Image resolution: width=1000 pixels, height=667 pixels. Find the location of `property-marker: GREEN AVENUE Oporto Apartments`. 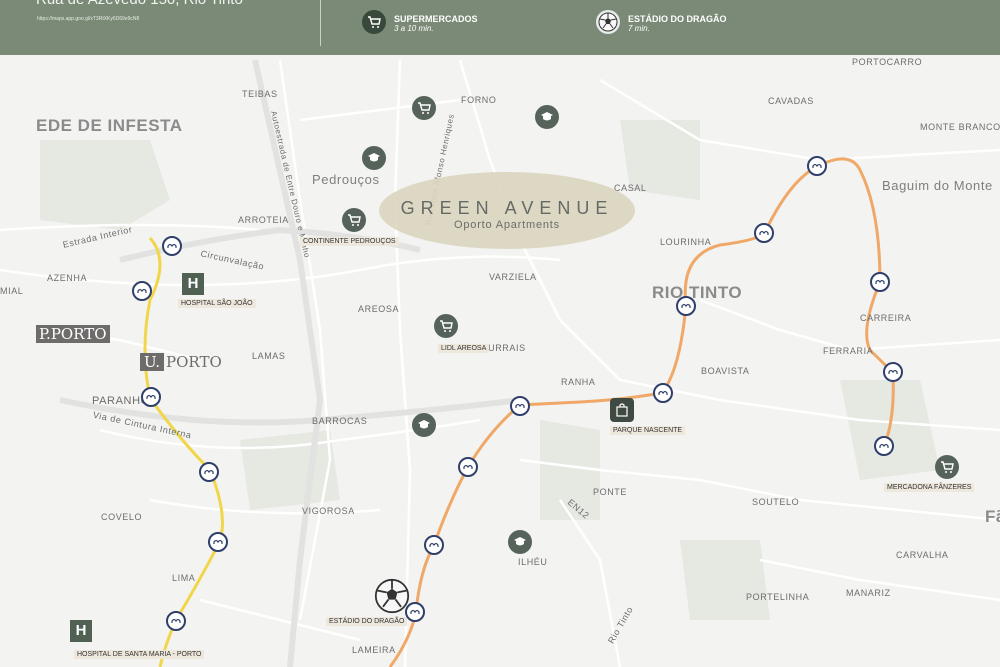

property-marker: GREEN AVENUE Oporto Apartments is located at coordinates (507, 210).